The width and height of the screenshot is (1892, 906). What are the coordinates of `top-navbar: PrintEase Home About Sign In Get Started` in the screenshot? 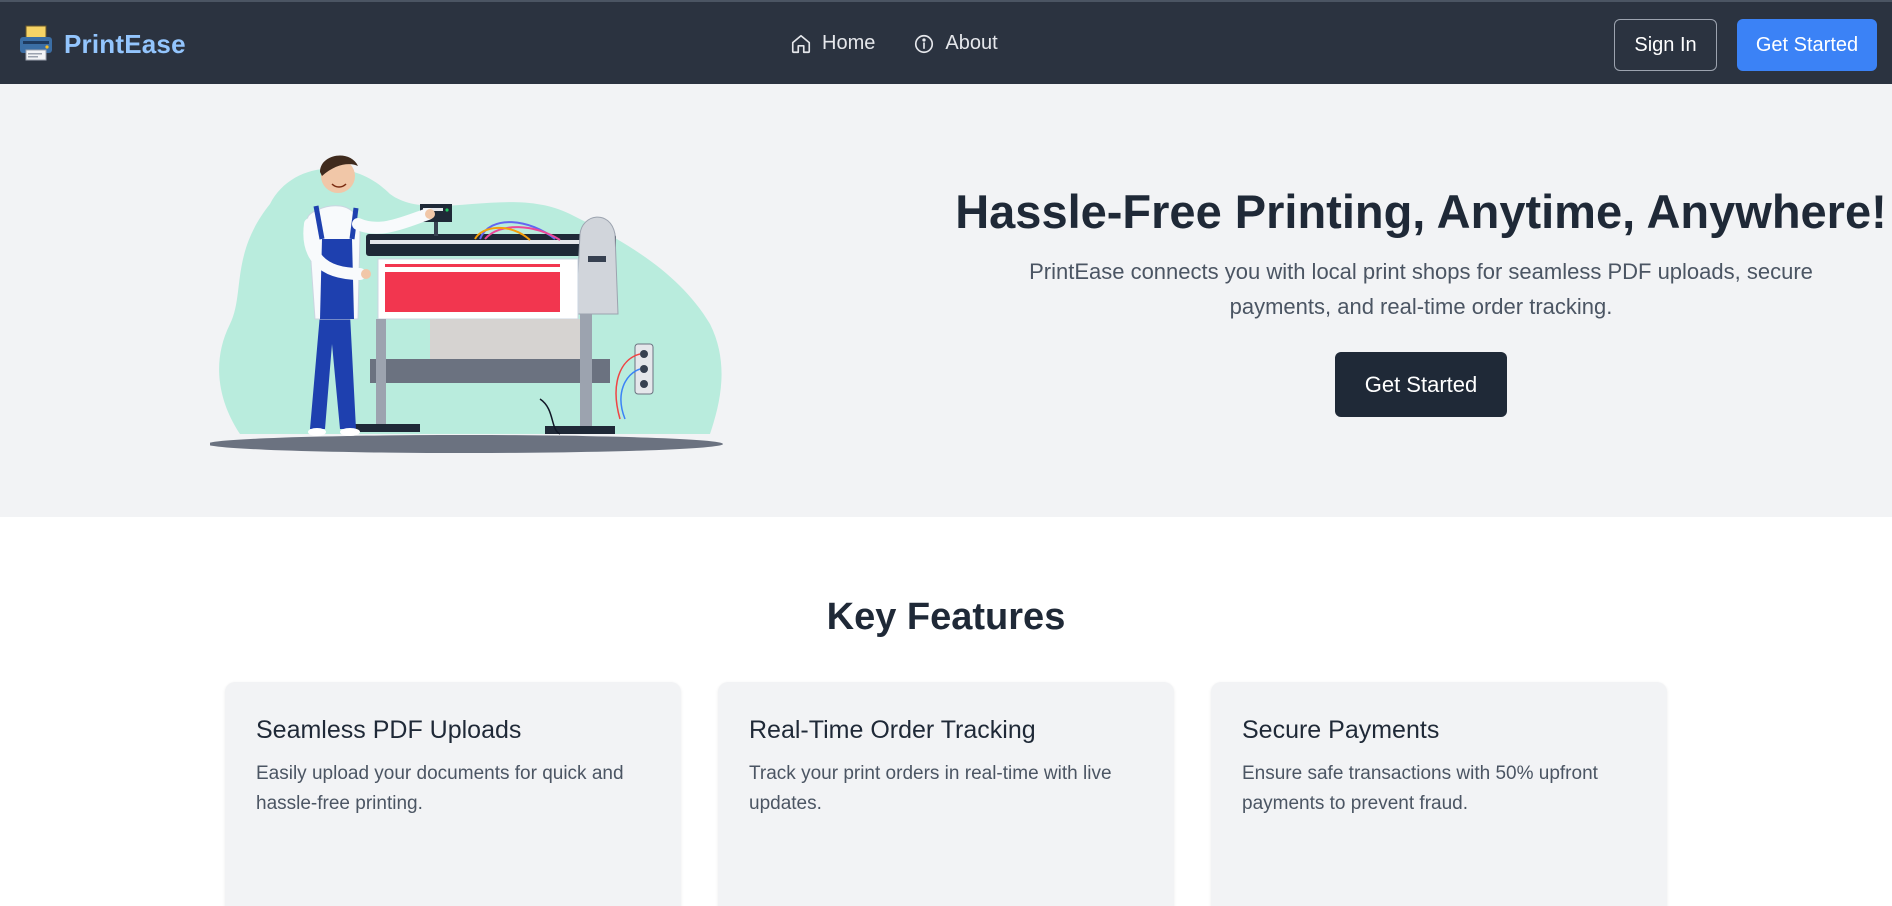 It's located at (946, 42).